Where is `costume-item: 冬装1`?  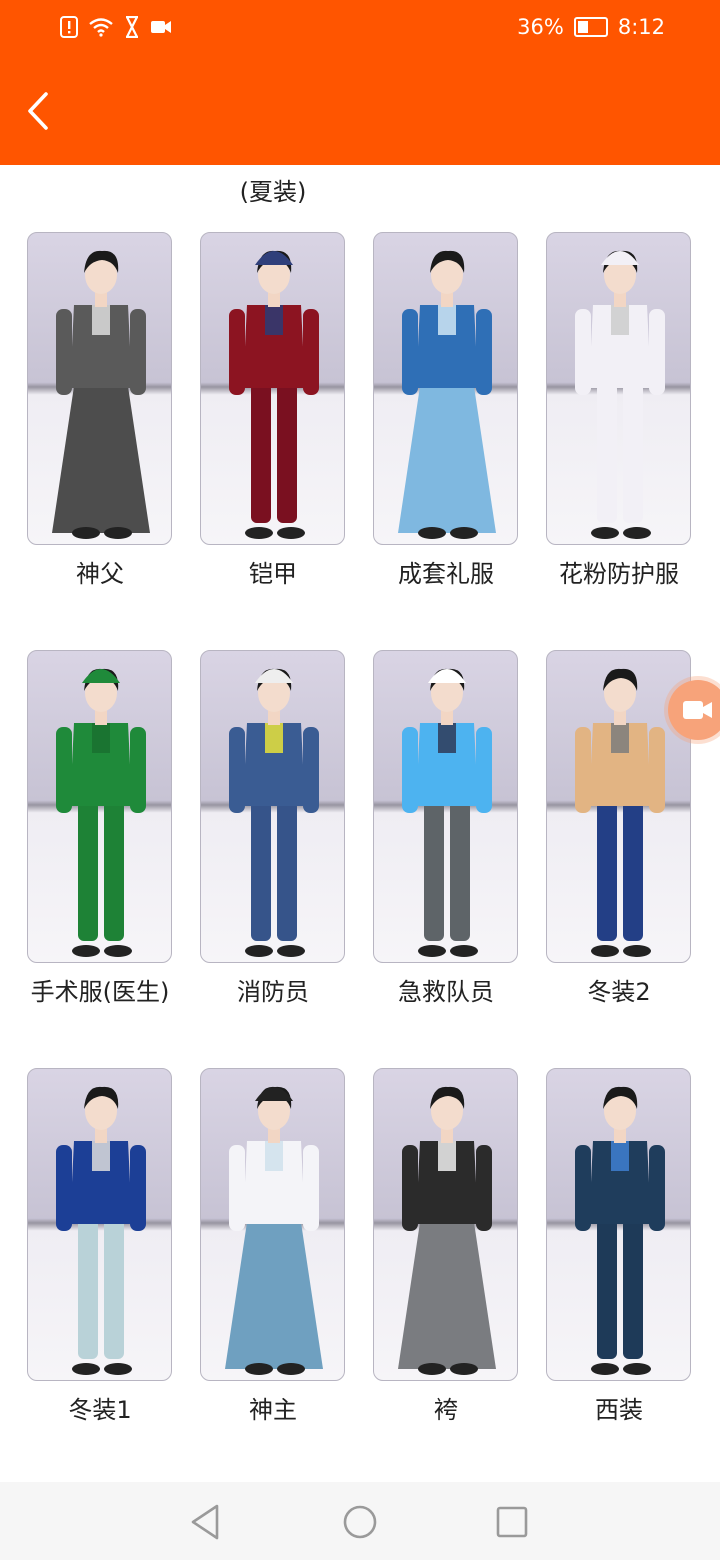
costume-item: 冬装1 is located at coordinates (86, 1258).